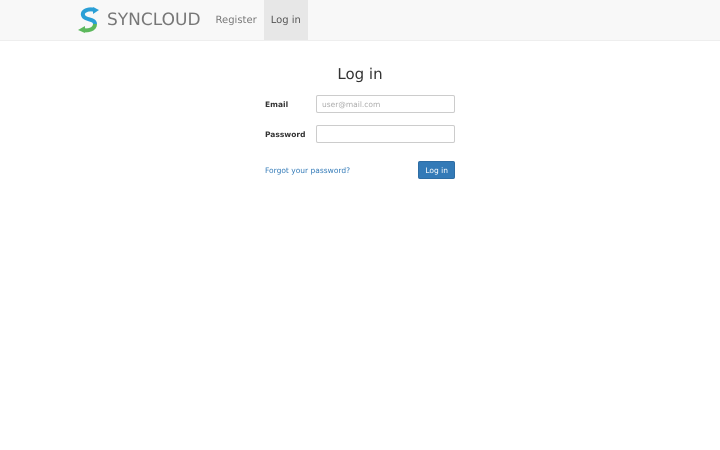  I want to click on page-title: Log in, so click(360, 74).